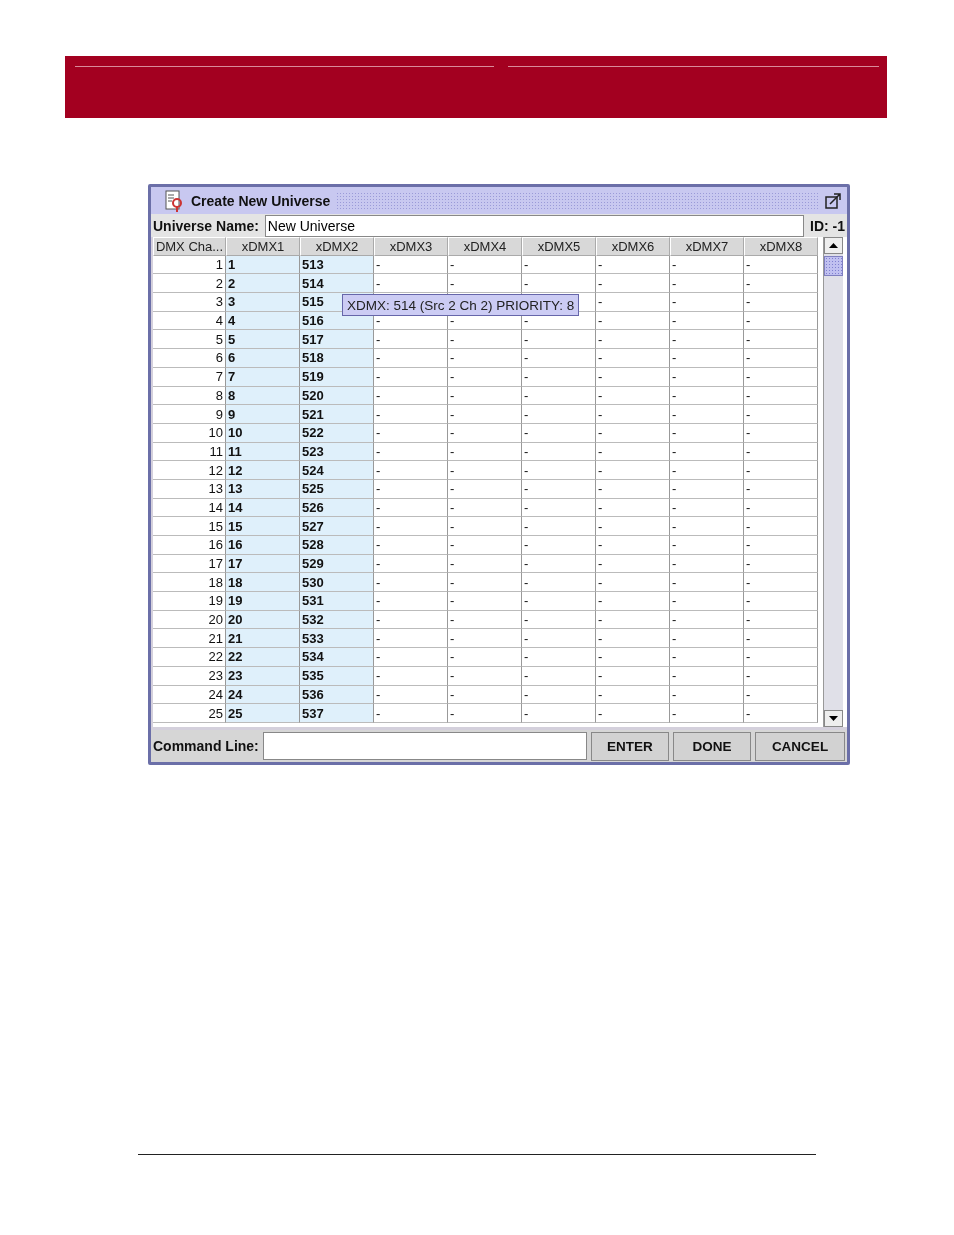 This screenshot has width=954, height=1235. I want to click on table-cell: 514, so click(337, 284).